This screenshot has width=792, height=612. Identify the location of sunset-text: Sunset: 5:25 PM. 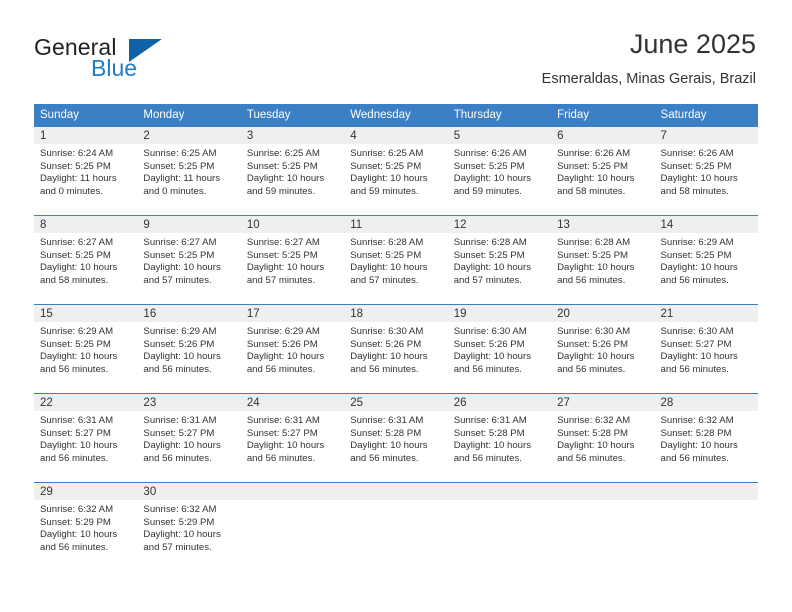
(386, 255).